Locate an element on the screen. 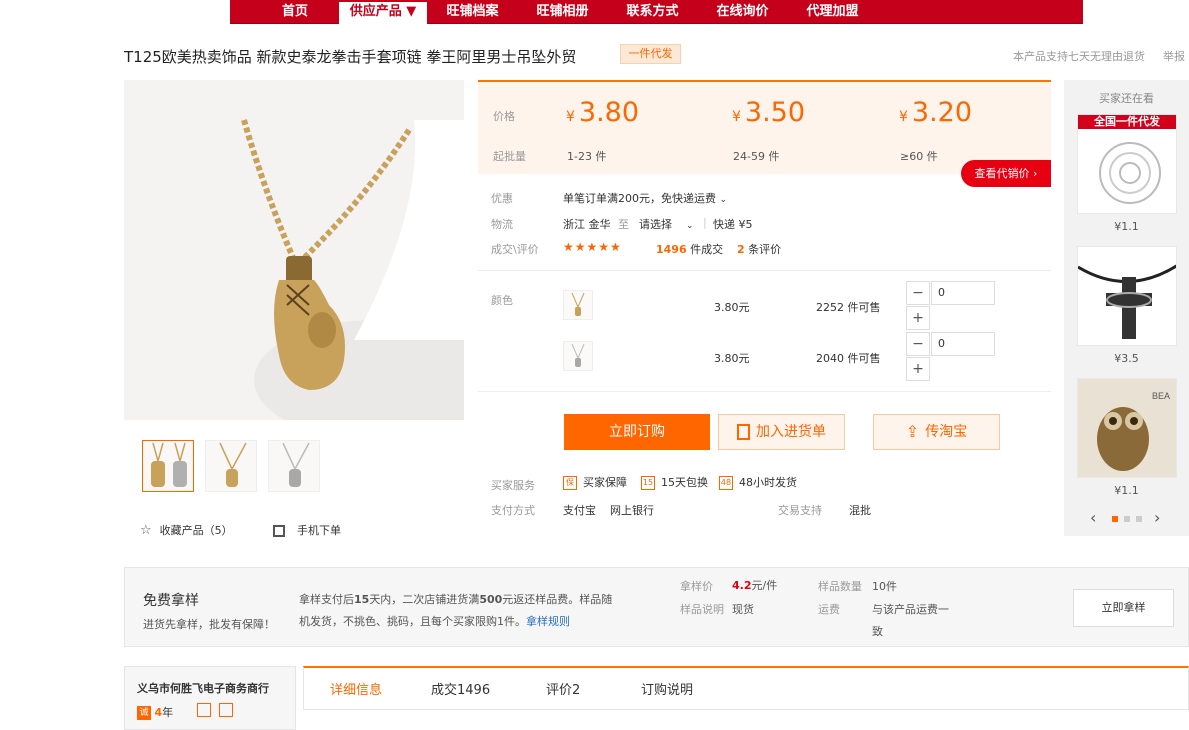 The image size is (1189, 730). sample-rules-link: 拿样规则 is located at coordinates (548, 621).